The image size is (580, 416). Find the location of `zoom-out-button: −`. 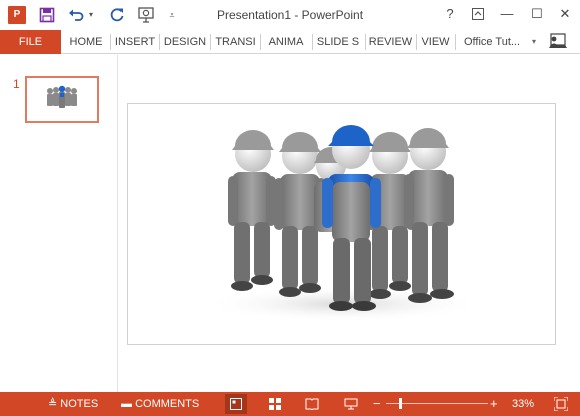

zoom-out-button: − is located at coordinates (377, 404).